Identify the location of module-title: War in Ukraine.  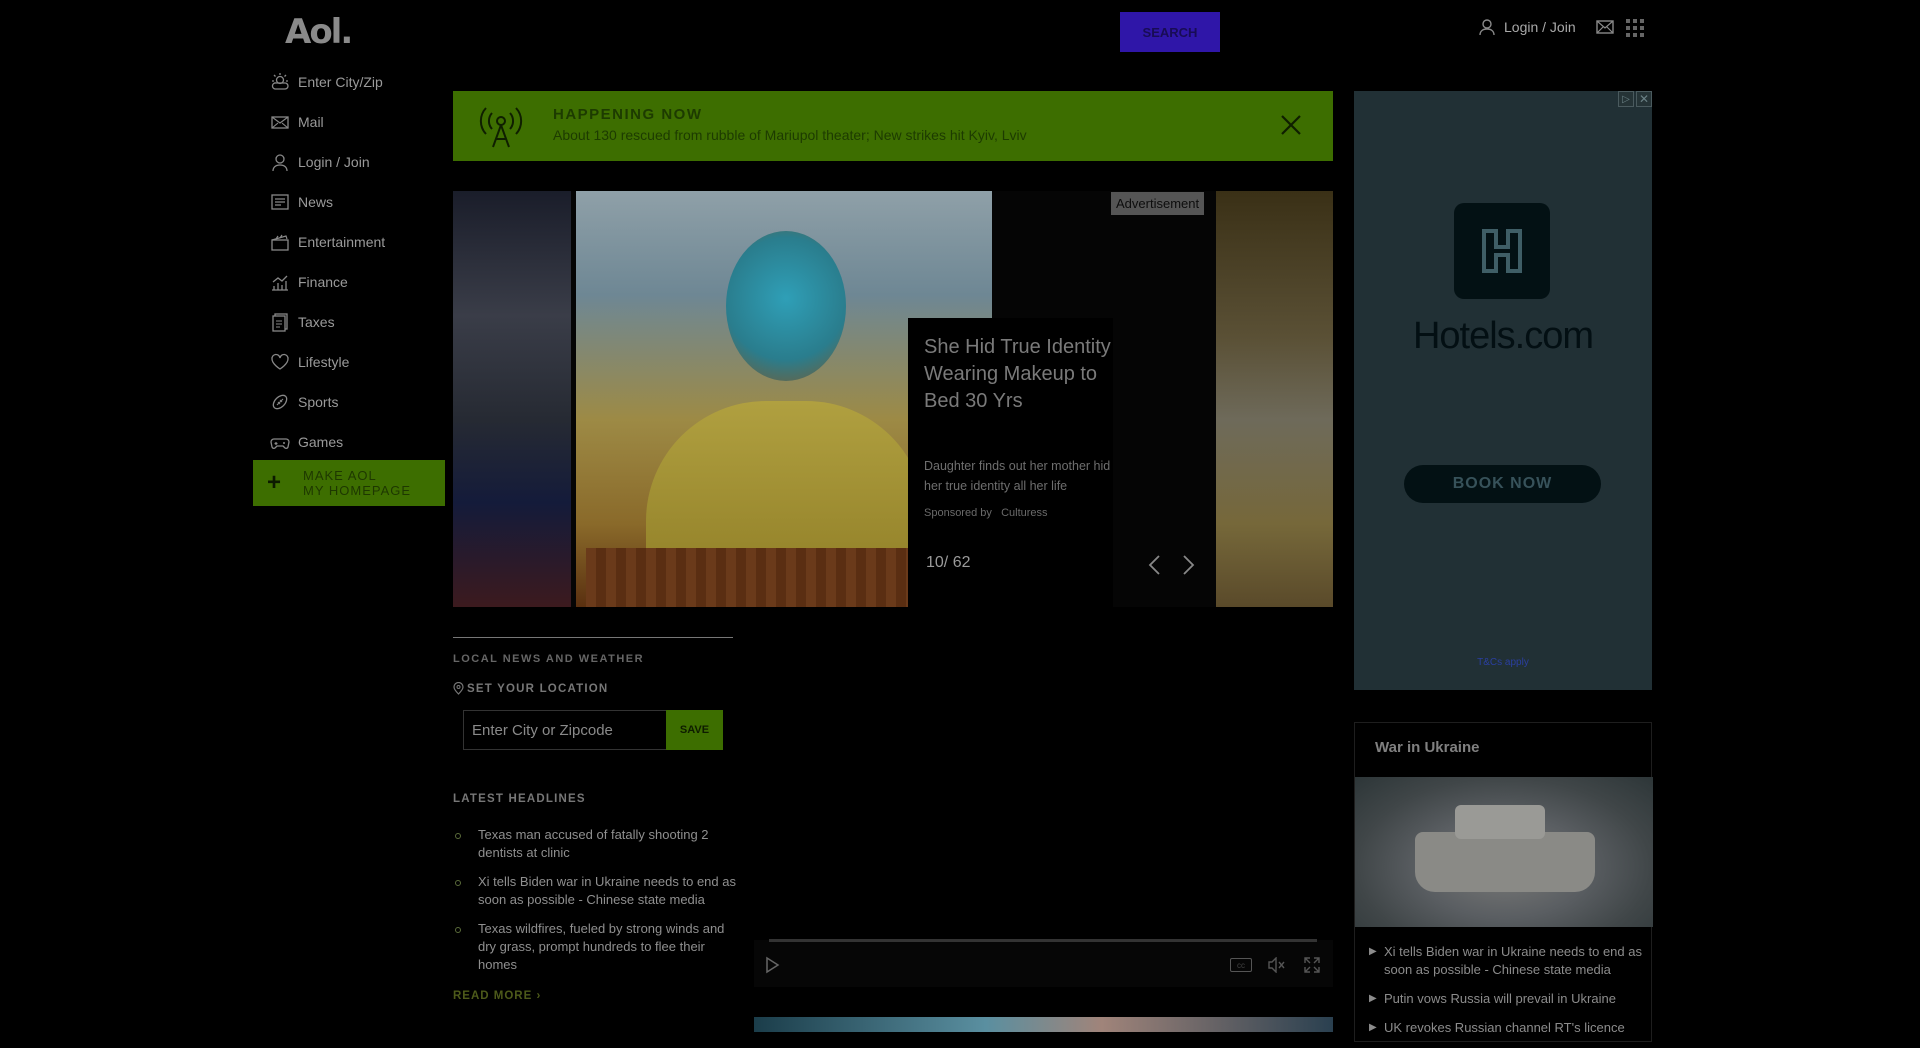
(1427, 747).